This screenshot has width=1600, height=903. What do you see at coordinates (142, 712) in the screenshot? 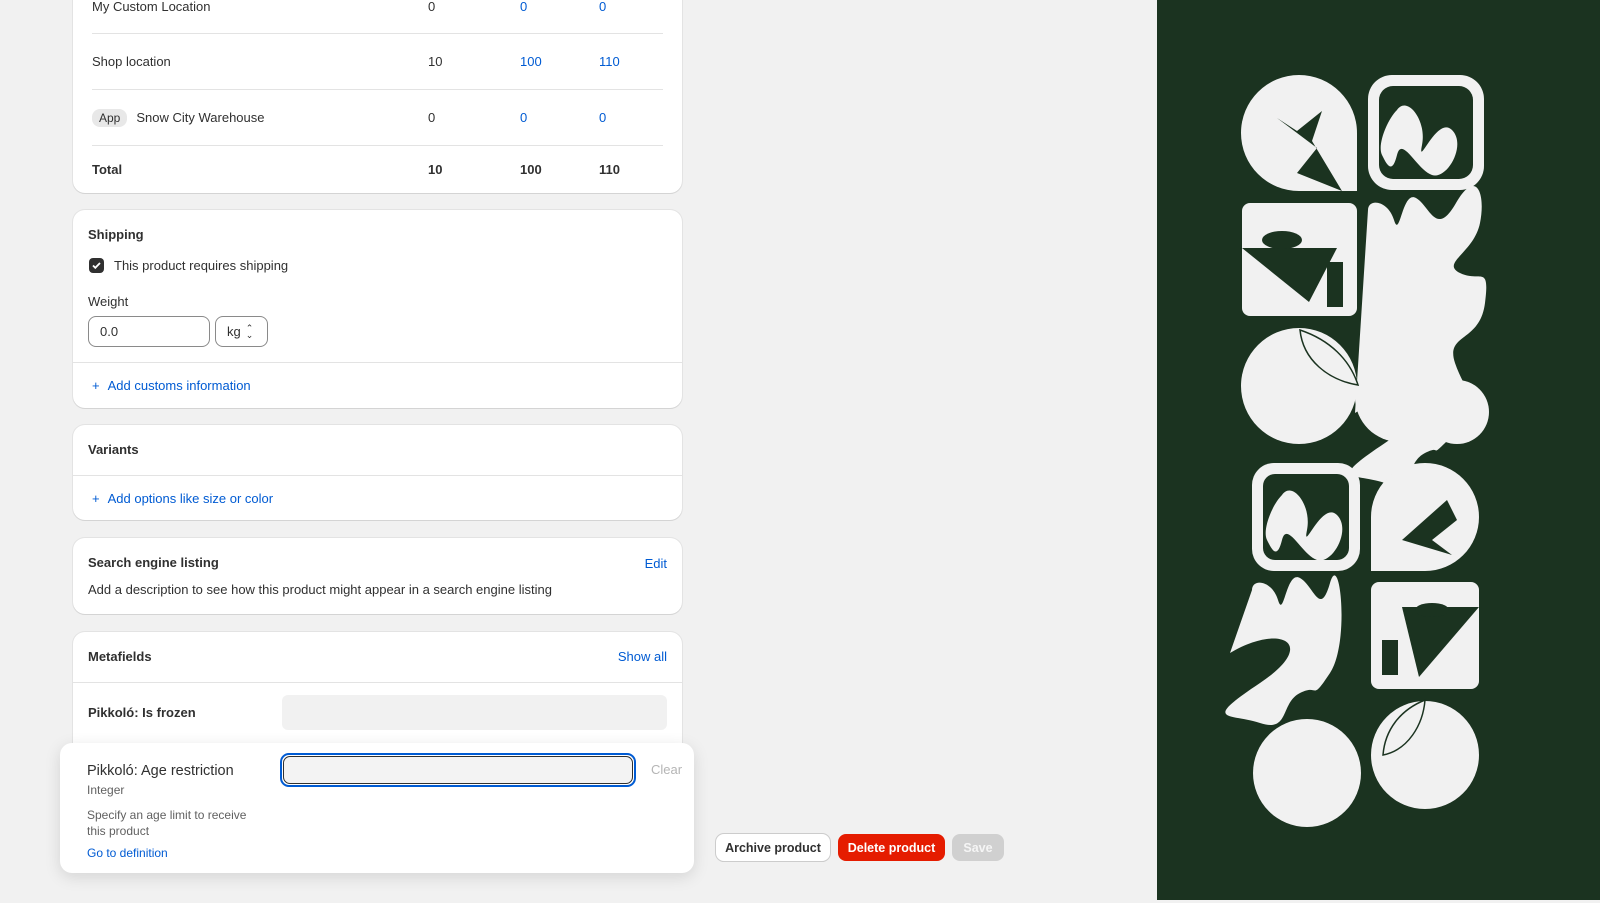
I see `metafield-label: Pikkoló: Is frozen` at bounding box center [142, 712].